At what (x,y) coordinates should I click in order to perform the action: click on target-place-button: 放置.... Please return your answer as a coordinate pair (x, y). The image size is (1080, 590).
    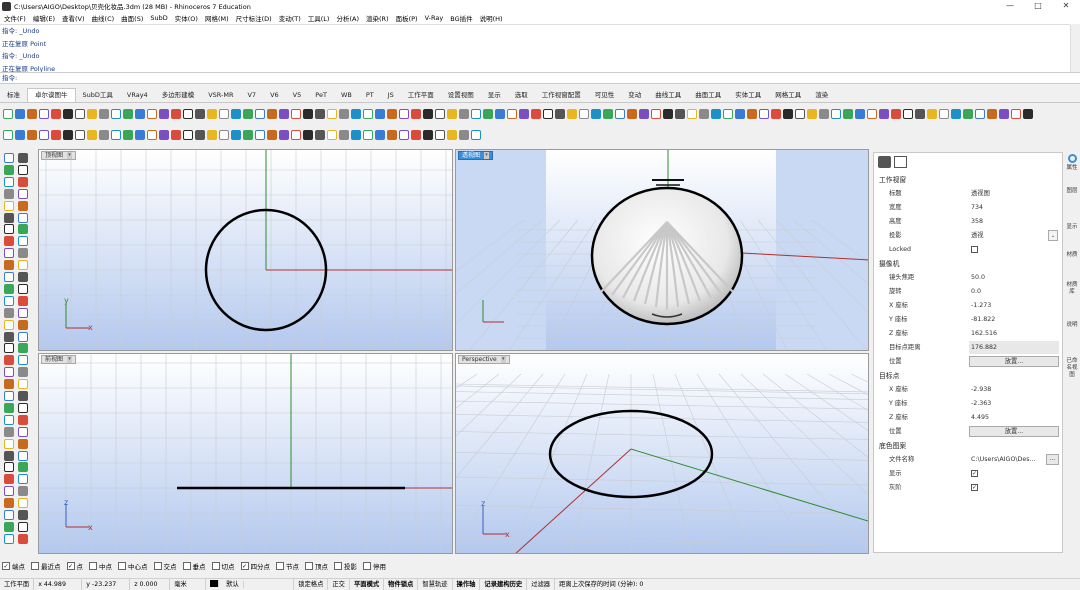
    Looking at the image, I should click on (1014, 431).